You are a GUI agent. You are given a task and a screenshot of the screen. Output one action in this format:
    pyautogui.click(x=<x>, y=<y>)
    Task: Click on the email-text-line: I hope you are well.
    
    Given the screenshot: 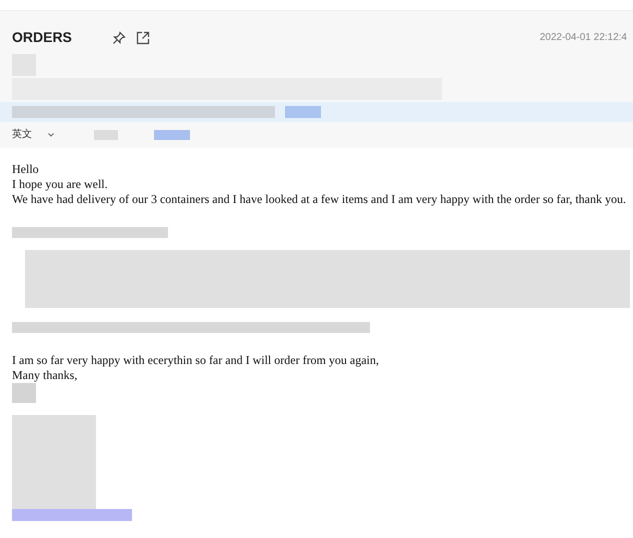 What is the action you would take?
    pyautogui.click(x=60, y=184)
    